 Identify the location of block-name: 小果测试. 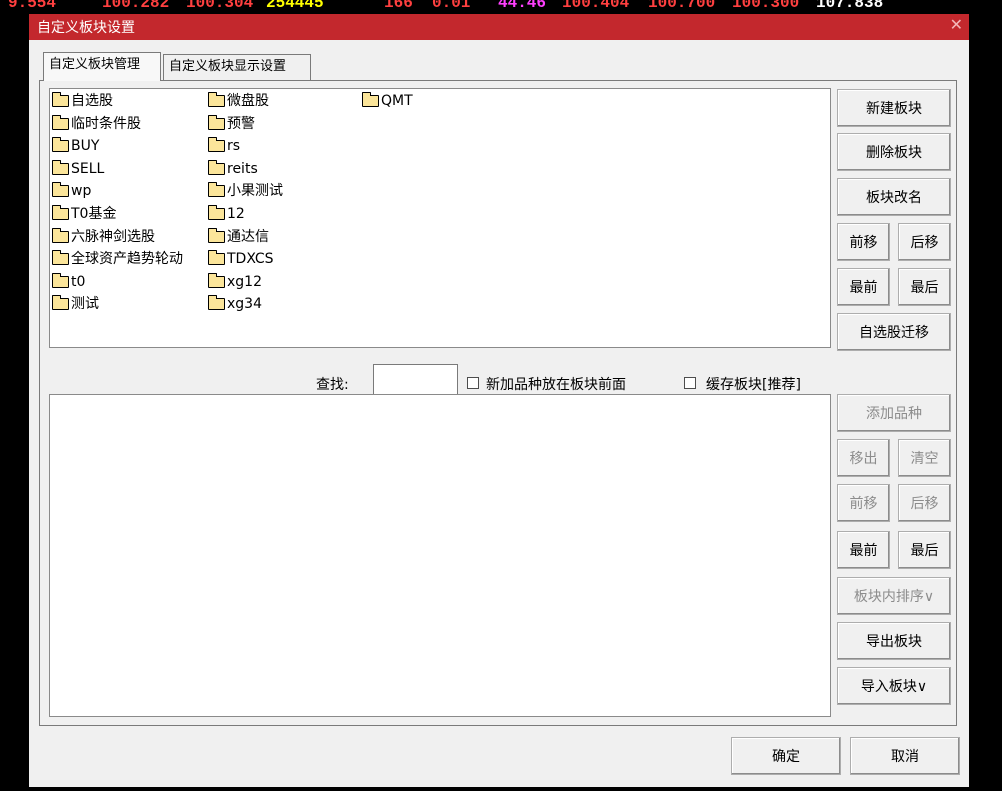
(255, 191).